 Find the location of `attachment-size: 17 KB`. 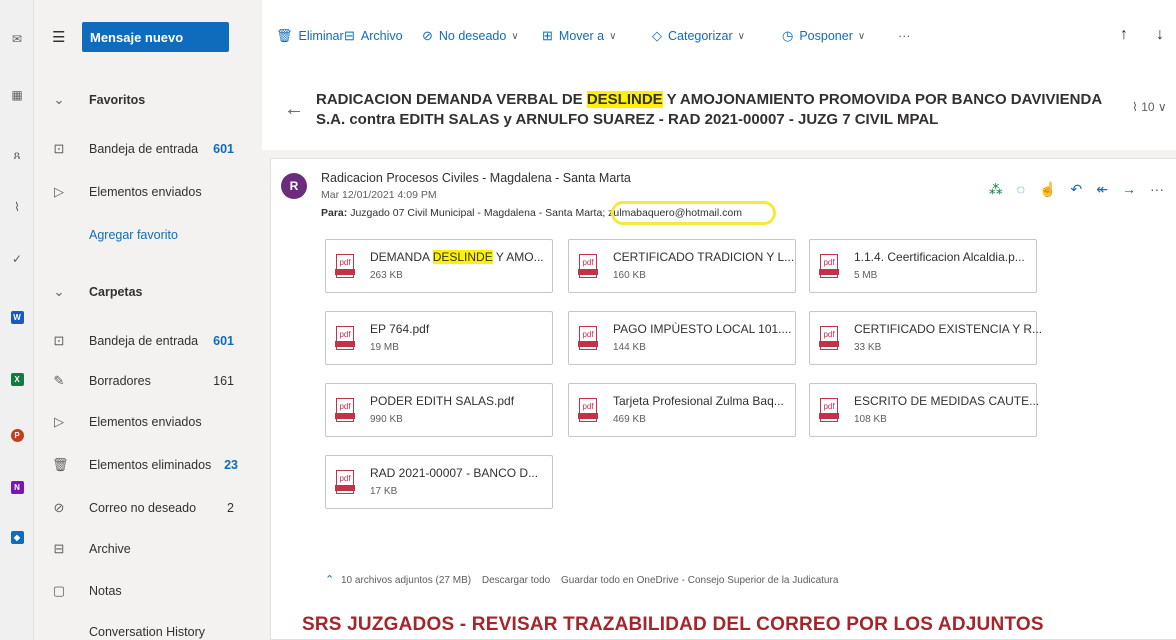

attachment-size: 17 KB is located at coordinates (384, 491).